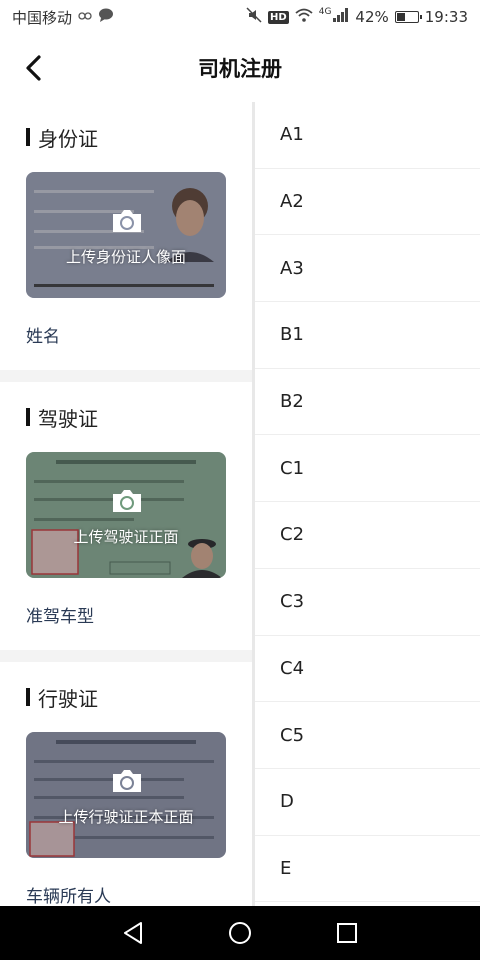  Describe the element at coordinates (446, 17) in the screenshot. I see `clock: 19:33` at that location.